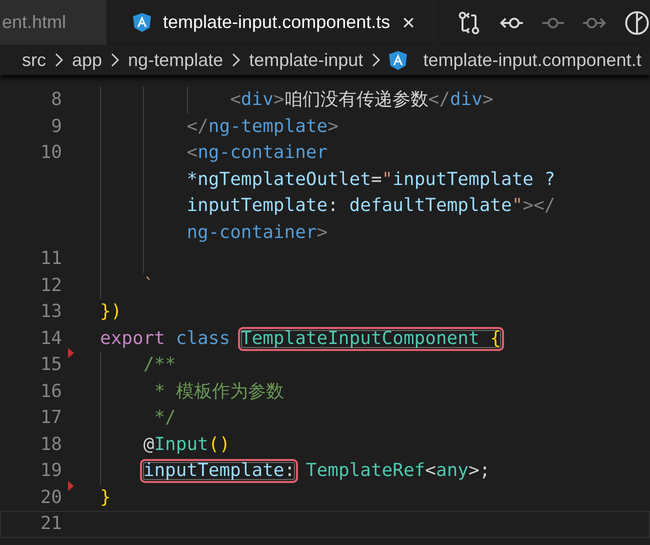  I want to click on code-token: defaultTemplate, so click(430, 206).